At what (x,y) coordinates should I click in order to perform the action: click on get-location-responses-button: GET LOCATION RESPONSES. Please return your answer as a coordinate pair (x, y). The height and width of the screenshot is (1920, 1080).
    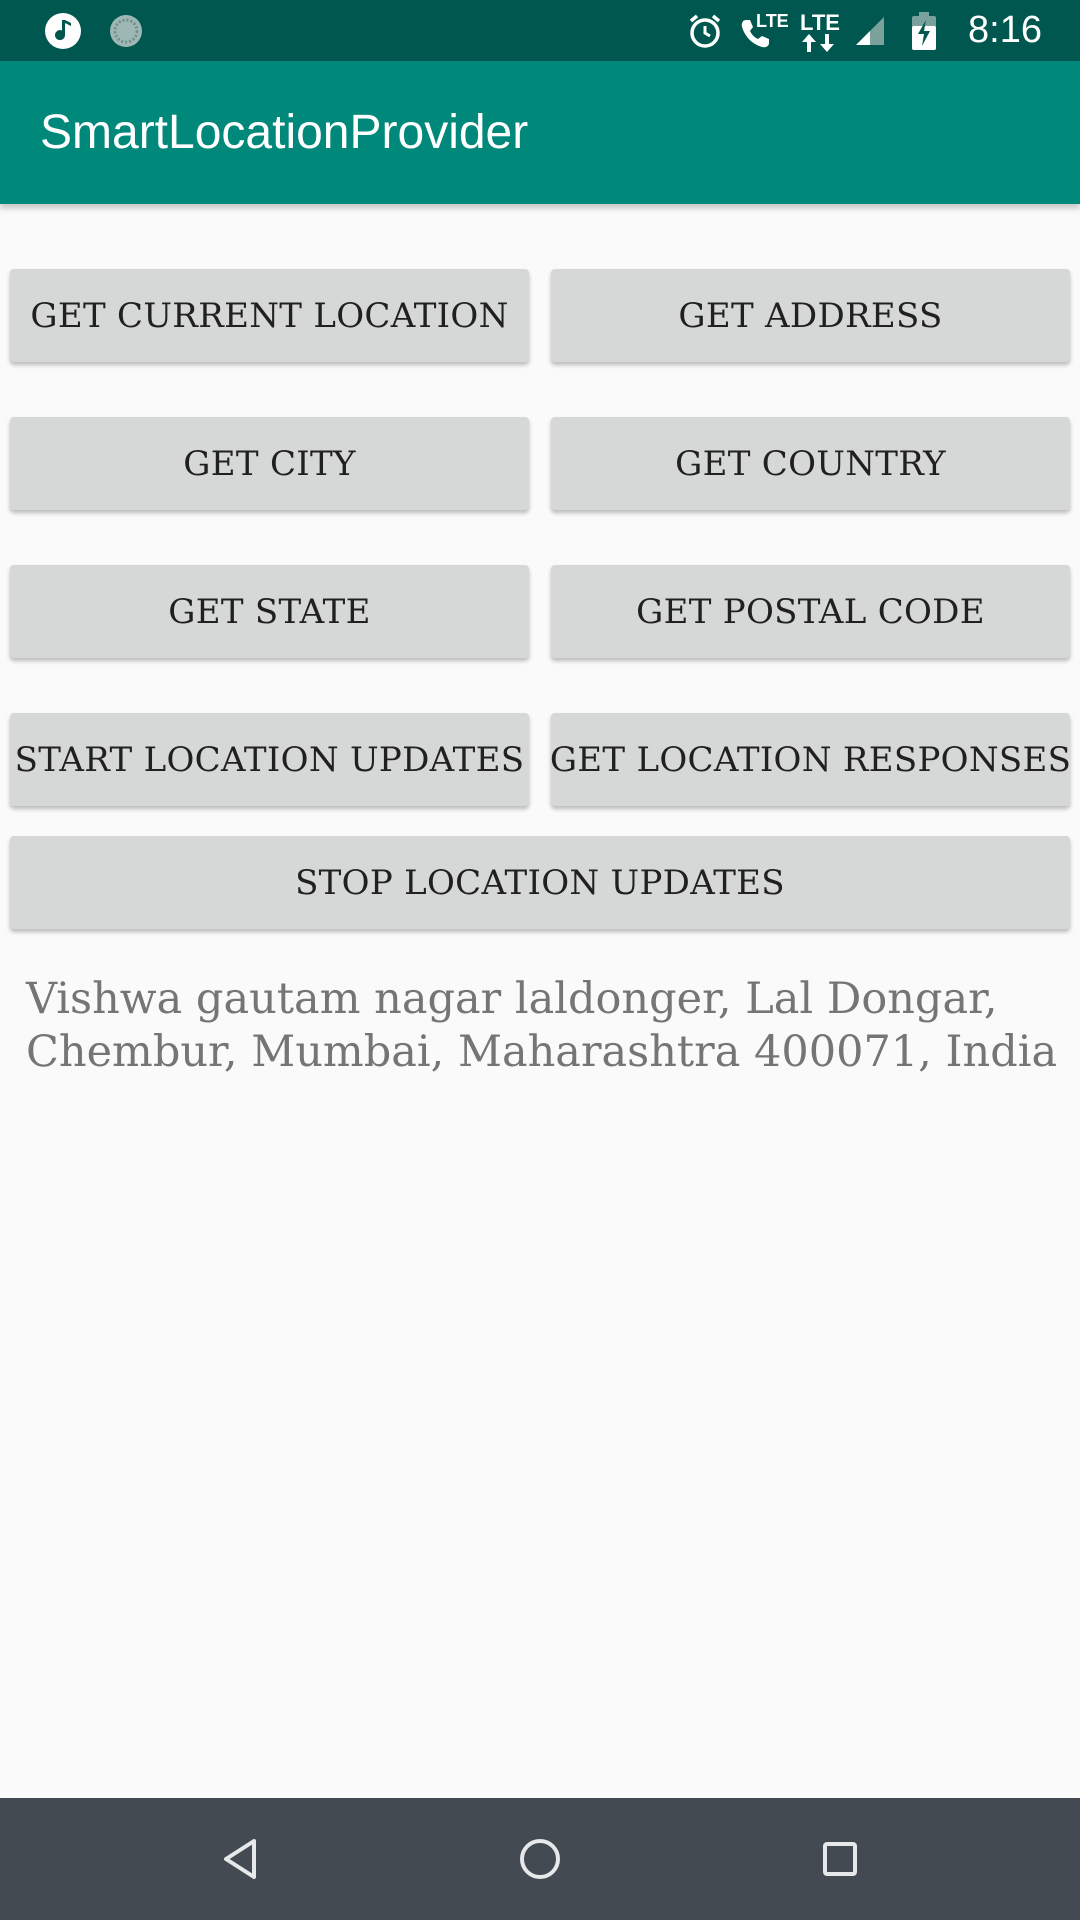
    Looking at the image, I should click on (810, 759).